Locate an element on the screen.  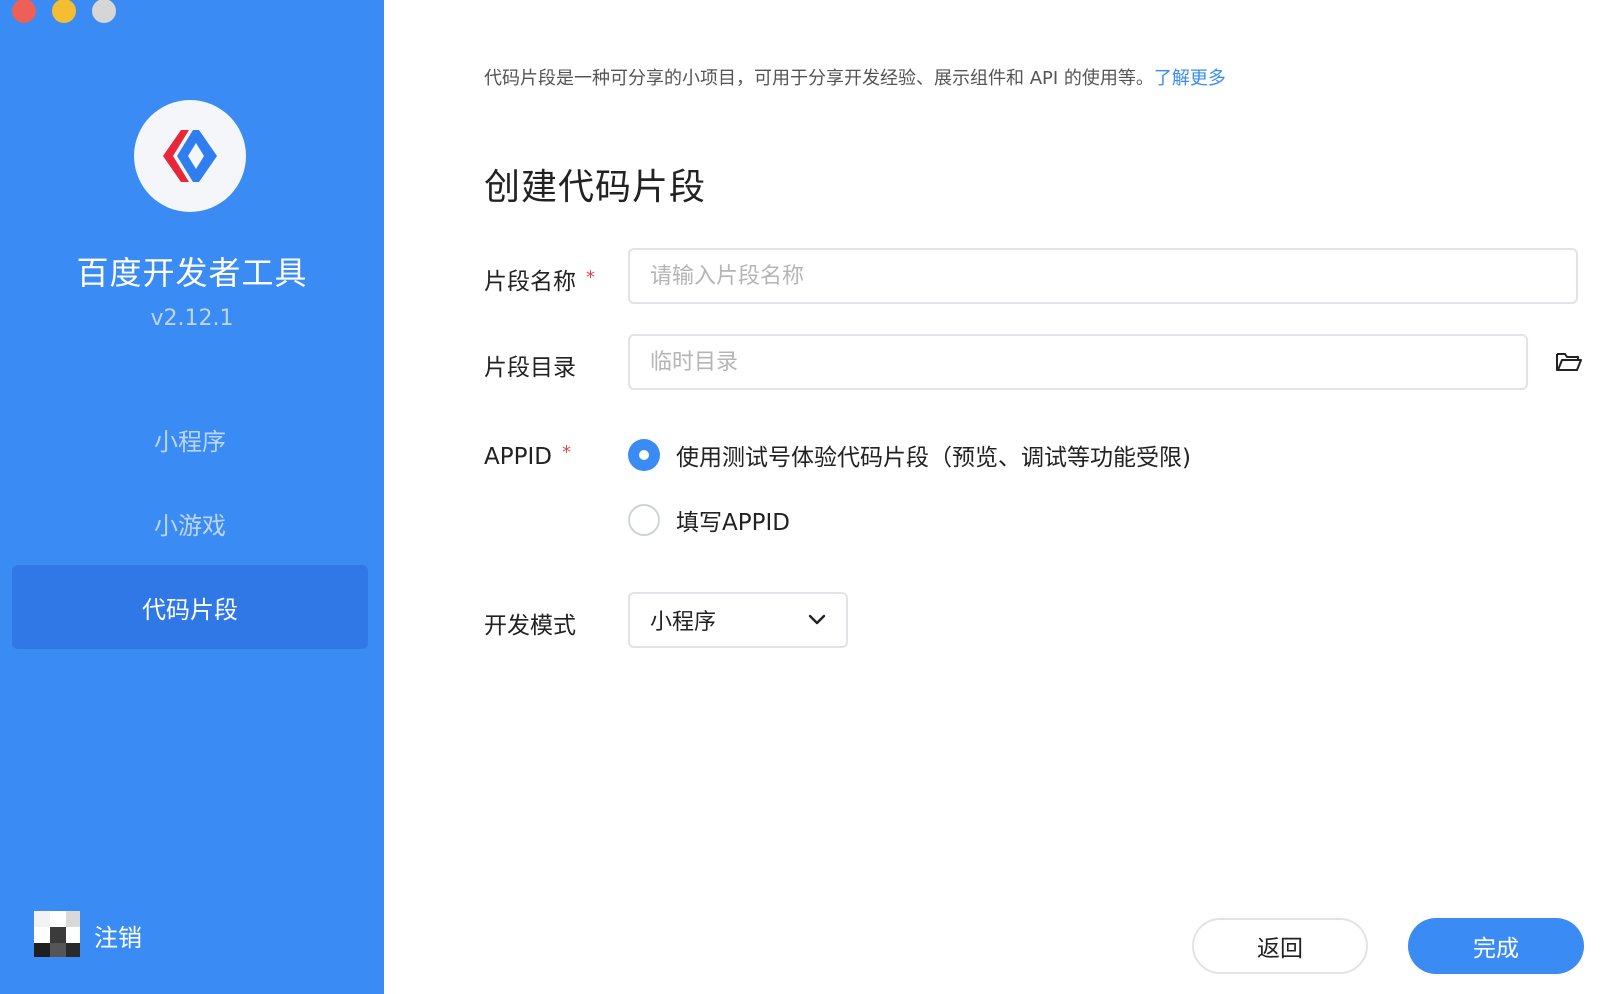
sidebar-item-mini-program: 小程序 is located at coordinates (190, 439).